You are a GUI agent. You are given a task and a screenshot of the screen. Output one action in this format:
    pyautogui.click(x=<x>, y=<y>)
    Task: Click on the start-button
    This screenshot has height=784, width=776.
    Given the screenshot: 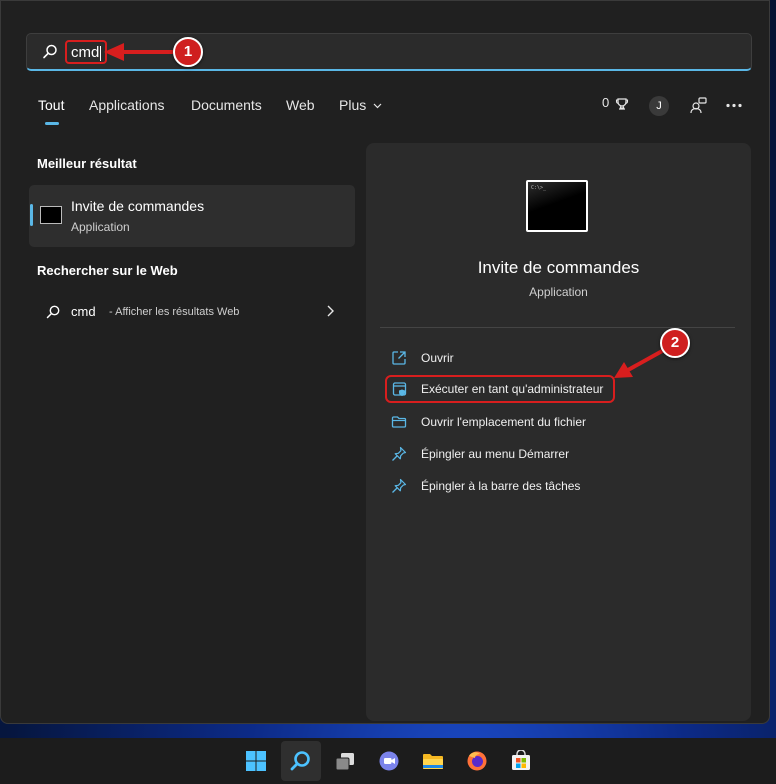 What is the action you would take?
    pyautogui.click(x=256, y=761)
    